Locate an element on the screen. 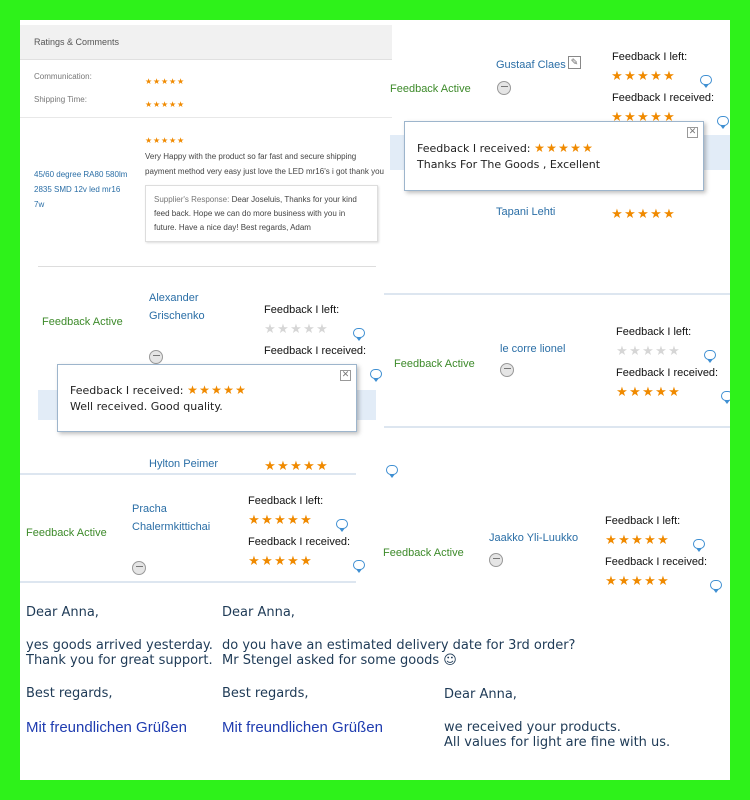  user-name-jaakko: Jaakko Yli-Luukko is located at coordinates (533, 538).